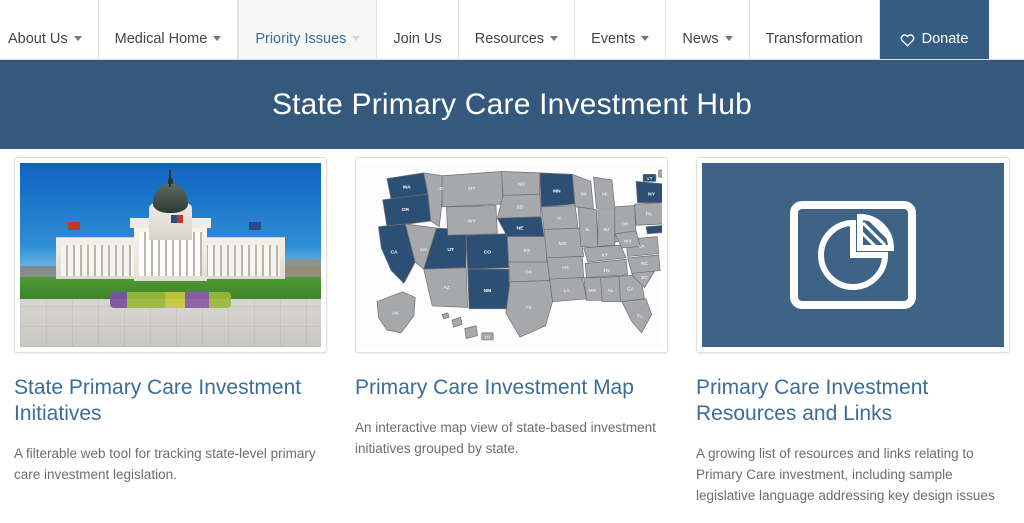 Image resolution: width=1024 pixels, height=523 pixels. What do you see at coordinates (606, 271) in the screenshot?
I see `state-label-TN: TN` at bounding box center [606, 271].